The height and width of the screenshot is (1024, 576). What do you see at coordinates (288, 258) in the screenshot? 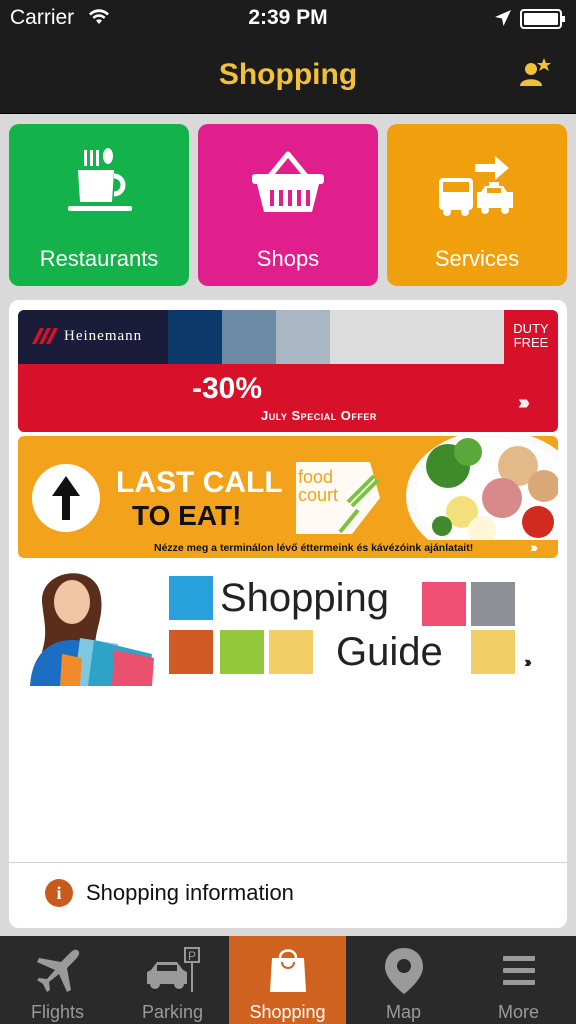
I see `shops-label: Shops` at bounding box center [288, 258].